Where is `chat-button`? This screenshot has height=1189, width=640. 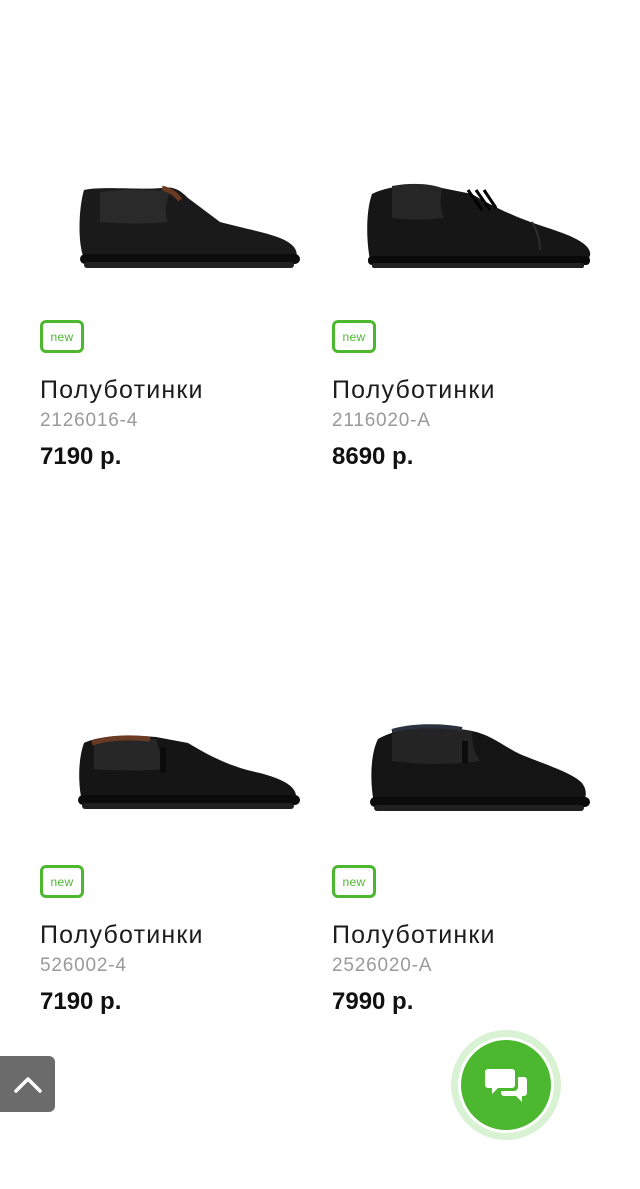 chat-button is located at coordinates (506, 1085).